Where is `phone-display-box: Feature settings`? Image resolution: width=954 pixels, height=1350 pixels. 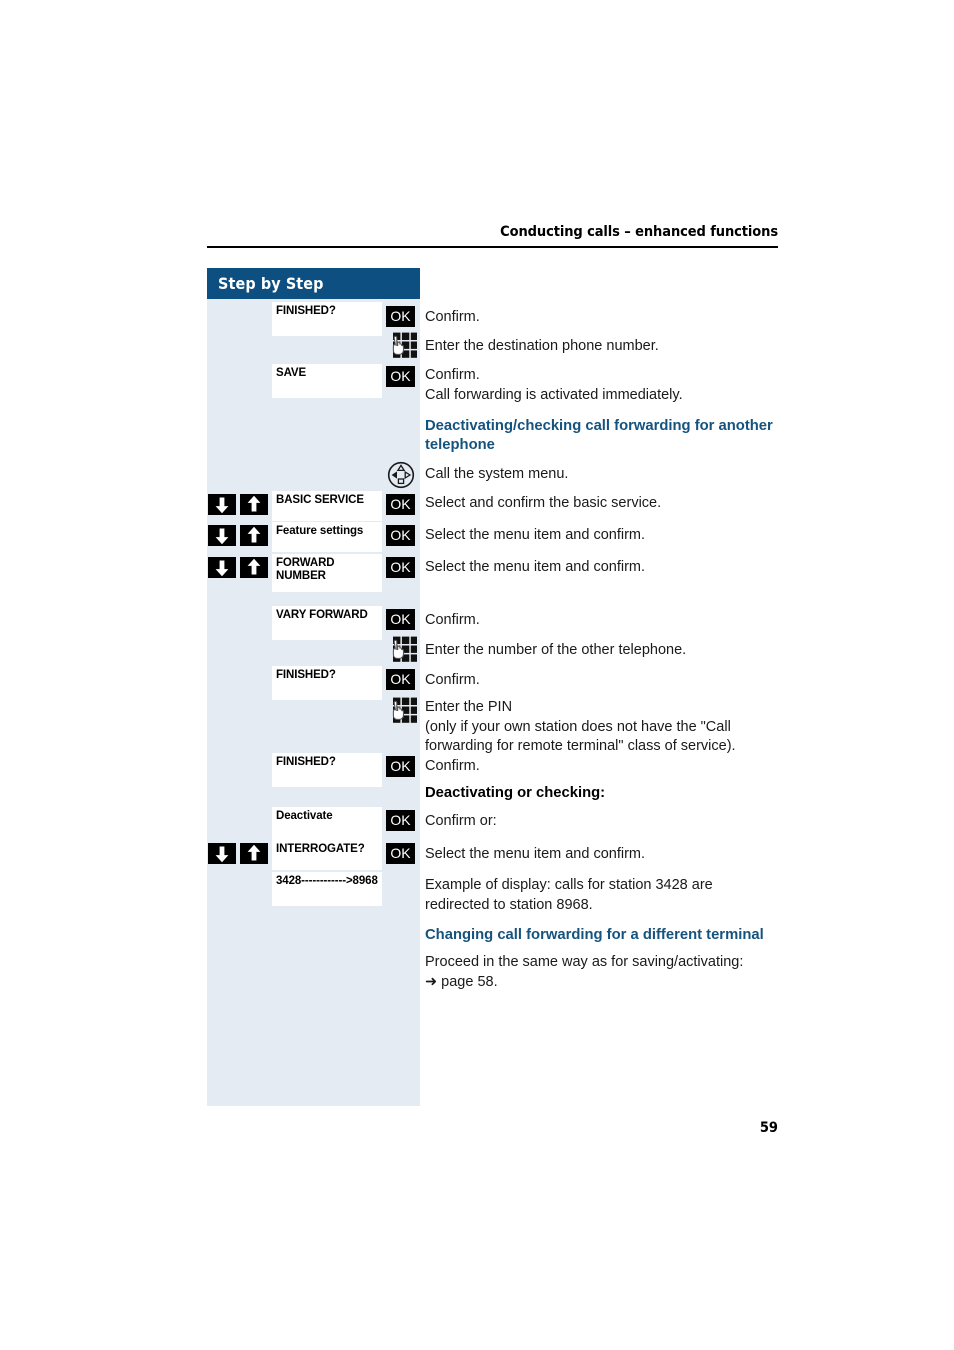 phone-display-box: Feature settings is located at coordinates (327, 537).